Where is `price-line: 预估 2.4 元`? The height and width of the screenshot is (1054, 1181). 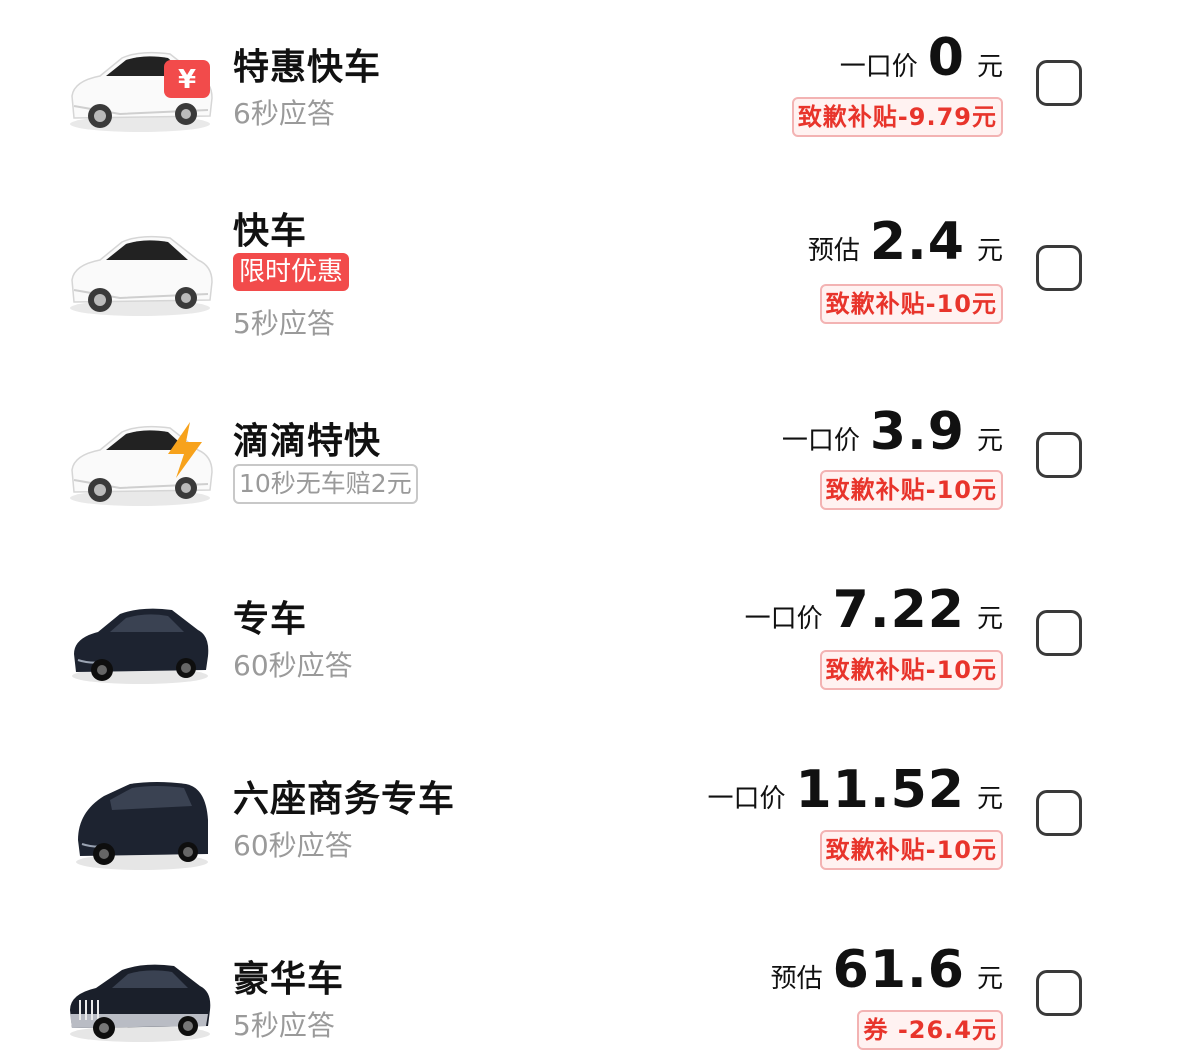 price-line: 预估 2.4 元 is located at coordinates (905, 242).